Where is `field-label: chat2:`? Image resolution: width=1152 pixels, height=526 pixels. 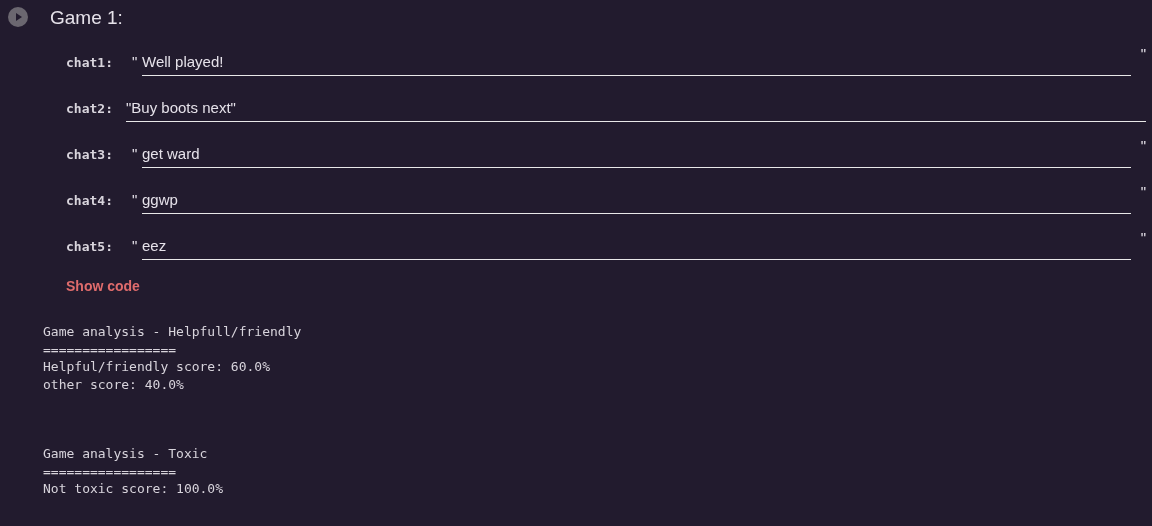 field-label: chat2: is located at coordinates (90, 108).